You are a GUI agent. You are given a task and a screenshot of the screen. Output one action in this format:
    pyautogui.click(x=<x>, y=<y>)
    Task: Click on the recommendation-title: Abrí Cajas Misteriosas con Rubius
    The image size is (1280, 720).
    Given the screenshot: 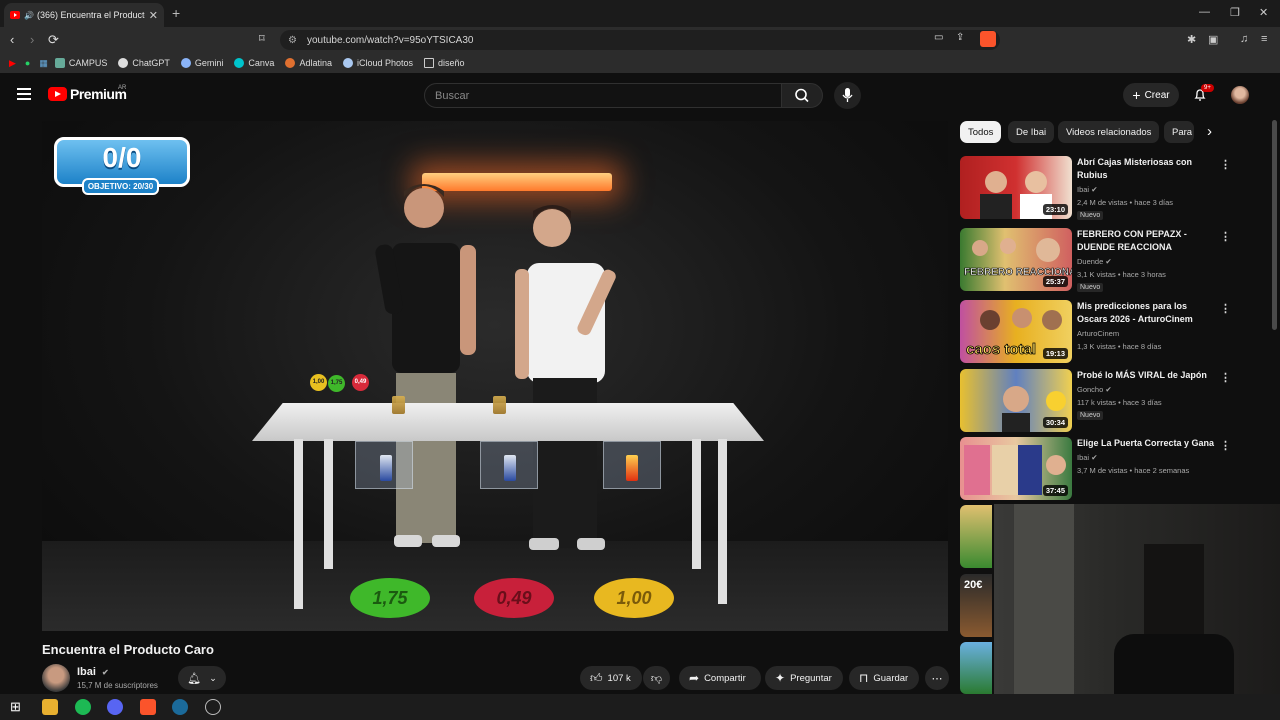 What is the action you would take?
    pyautogui.click(x=1147, y=169)
    